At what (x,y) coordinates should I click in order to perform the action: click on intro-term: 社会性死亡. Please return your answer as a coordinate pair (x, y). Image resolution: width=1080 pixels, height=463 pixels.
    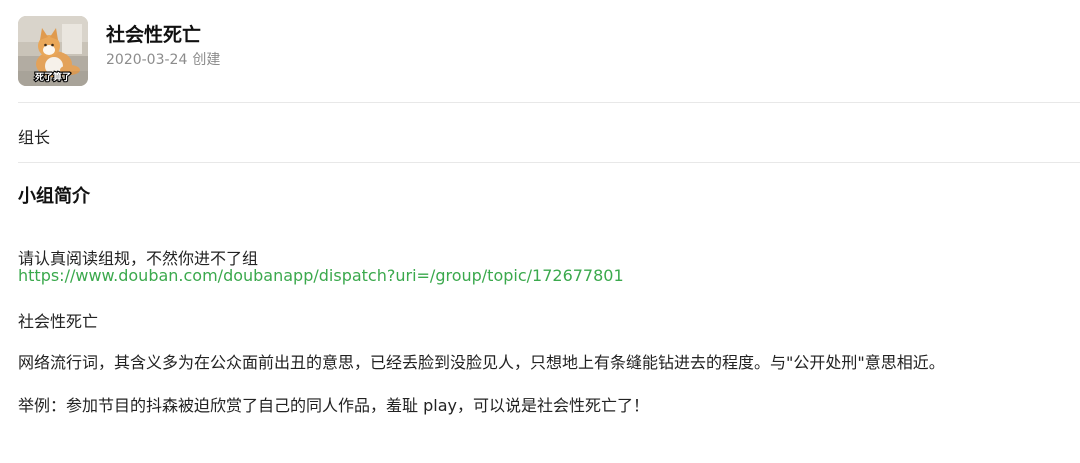
    Looking at the image, I should click on (58, 321).